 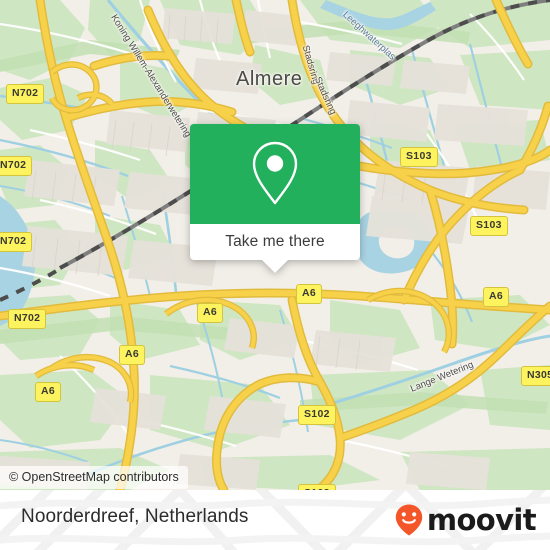 I want to click on road-shield-n702-1: N702, so click(x=25, y=94).